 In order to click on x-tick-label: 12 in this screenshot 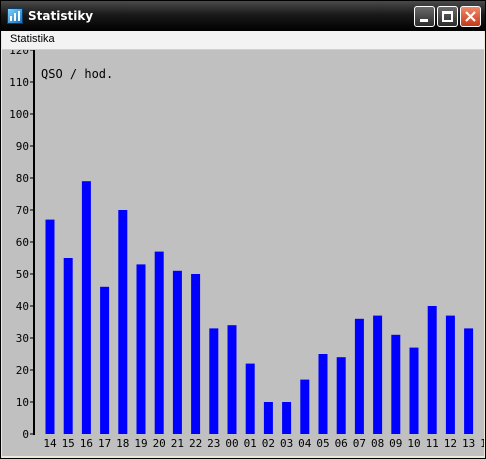, I will do `click(450, 443)`.